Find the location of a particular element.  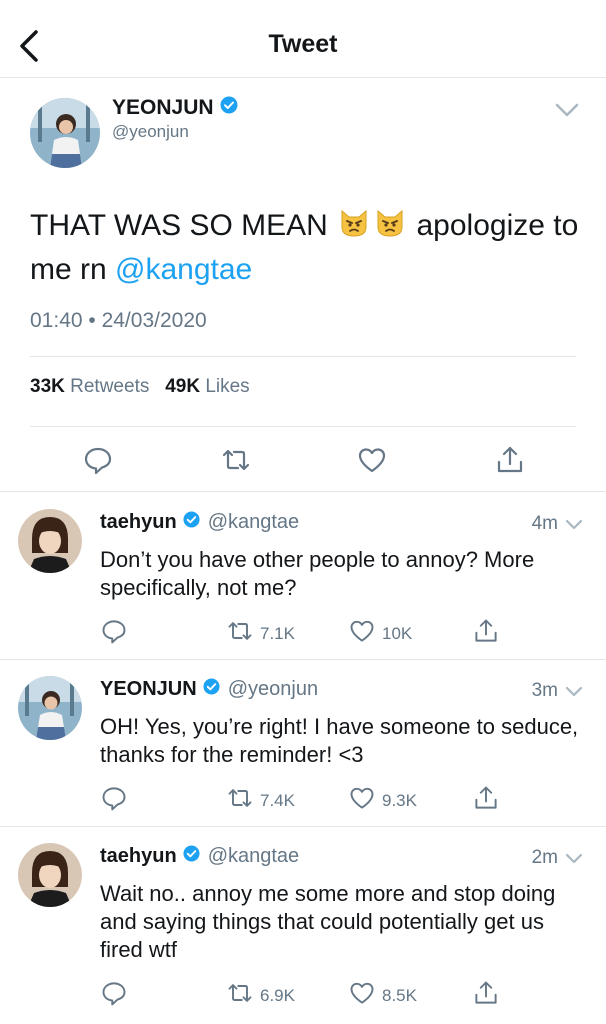

retweet-button: 7.4K is located at coordinates (260, 800).